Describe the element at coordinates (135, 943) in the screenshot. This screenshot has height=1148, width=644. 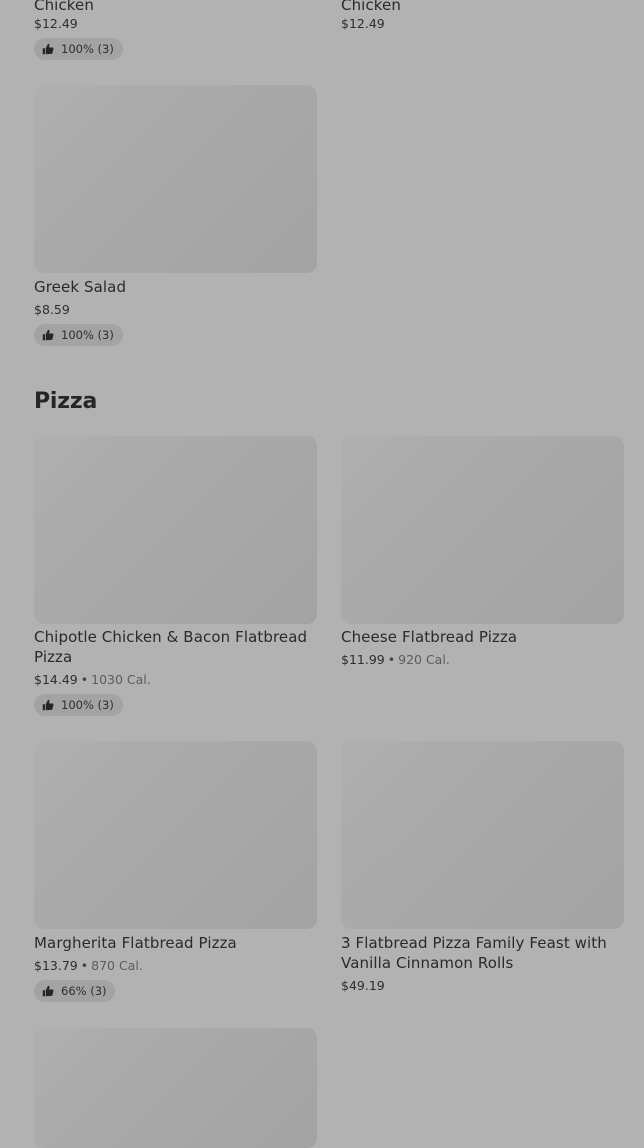
I see `item-name: Margherita Flatbread Pizza` at that location.